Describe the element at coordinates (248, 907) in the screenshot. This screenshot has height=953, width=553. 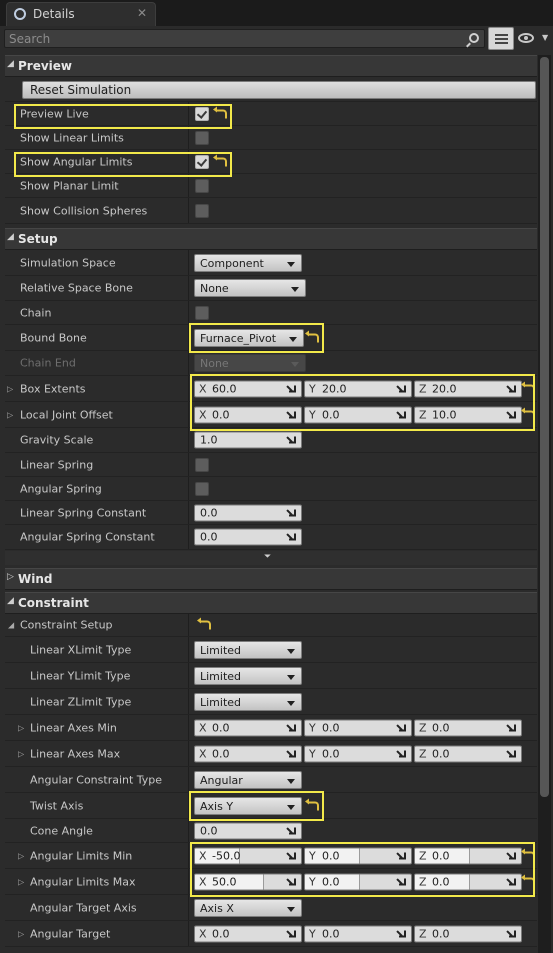
I see `angular-target-axis-dropdown: Axis X` at that location.